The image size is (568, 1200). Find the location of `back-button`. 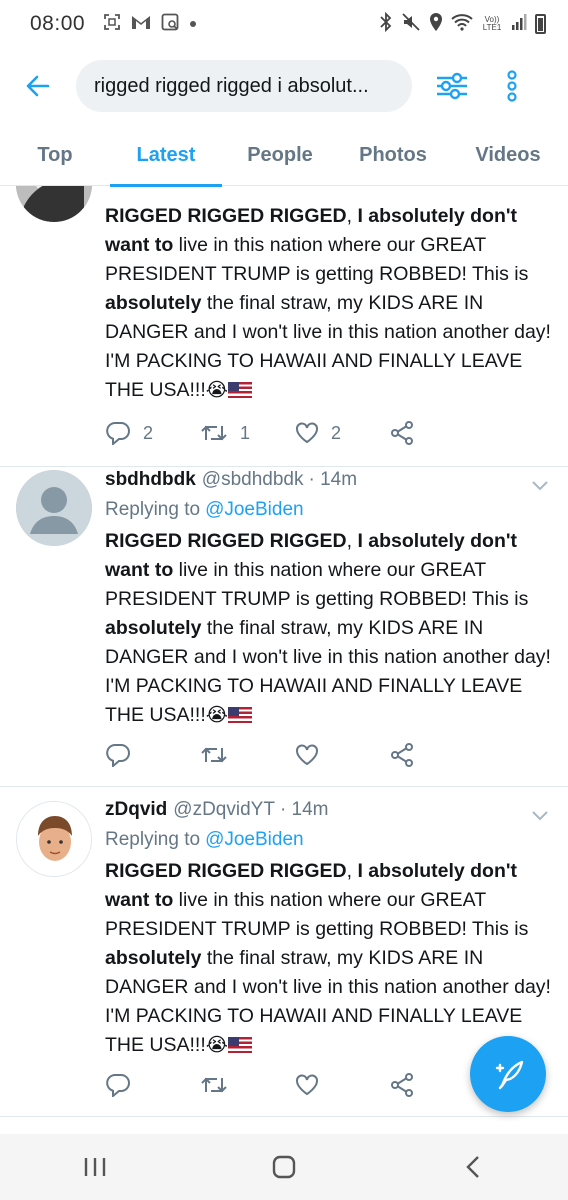

back-button is located at coordinates (38, 86).